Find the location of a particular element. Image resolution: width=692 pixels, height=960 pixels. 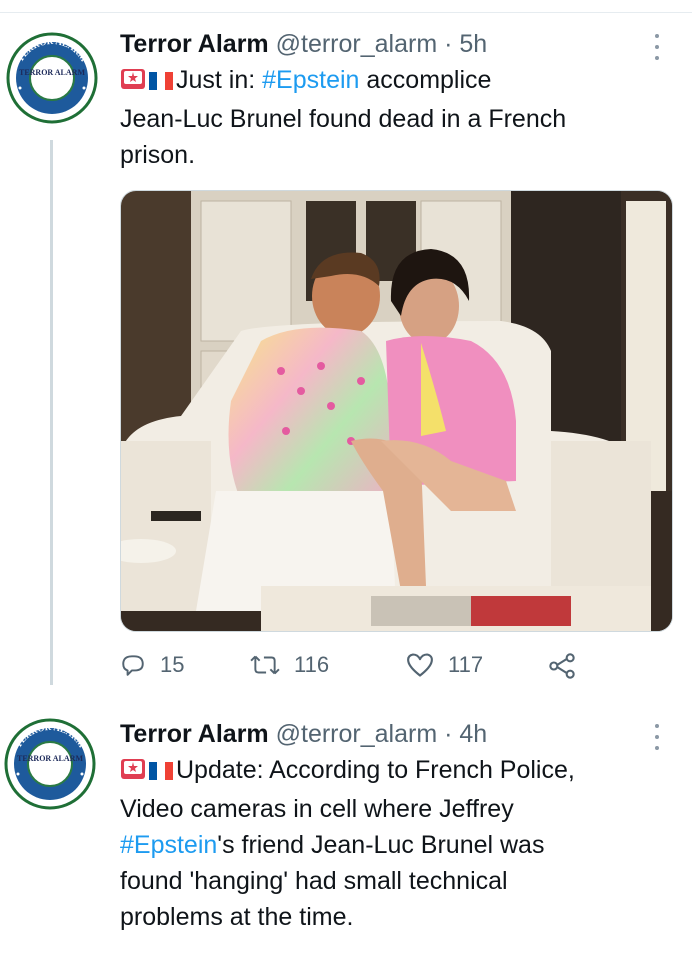

retweet-count: 116 is located at coordinates (312, 664).